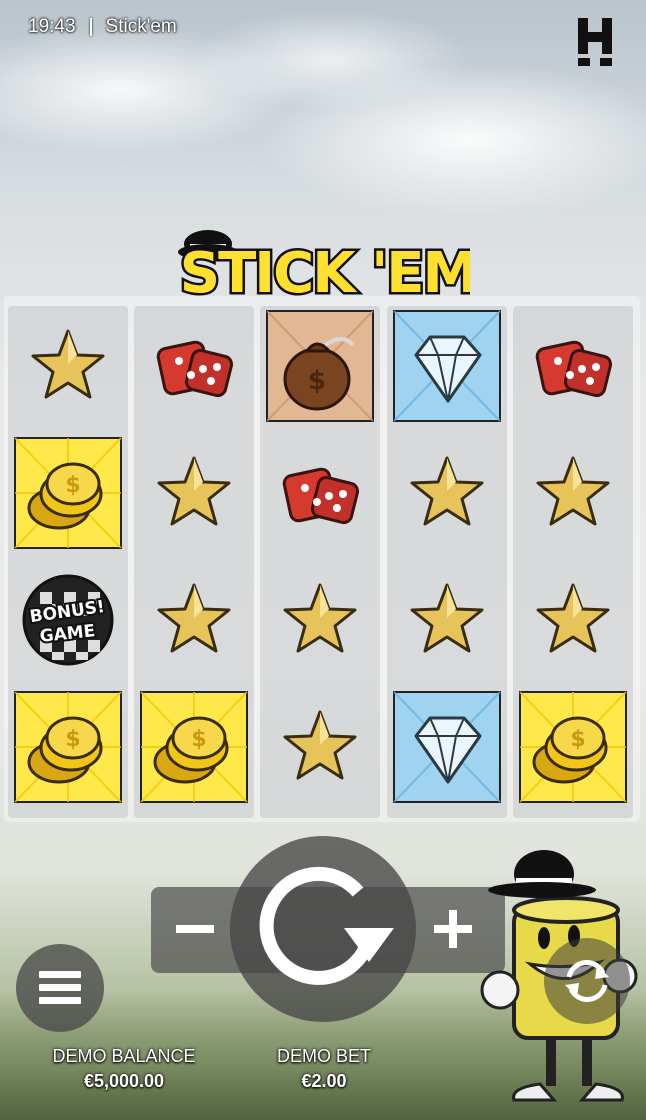 The image size is (646, 1120). I want to click on money-bag-symbol: $, so click(320, 366).